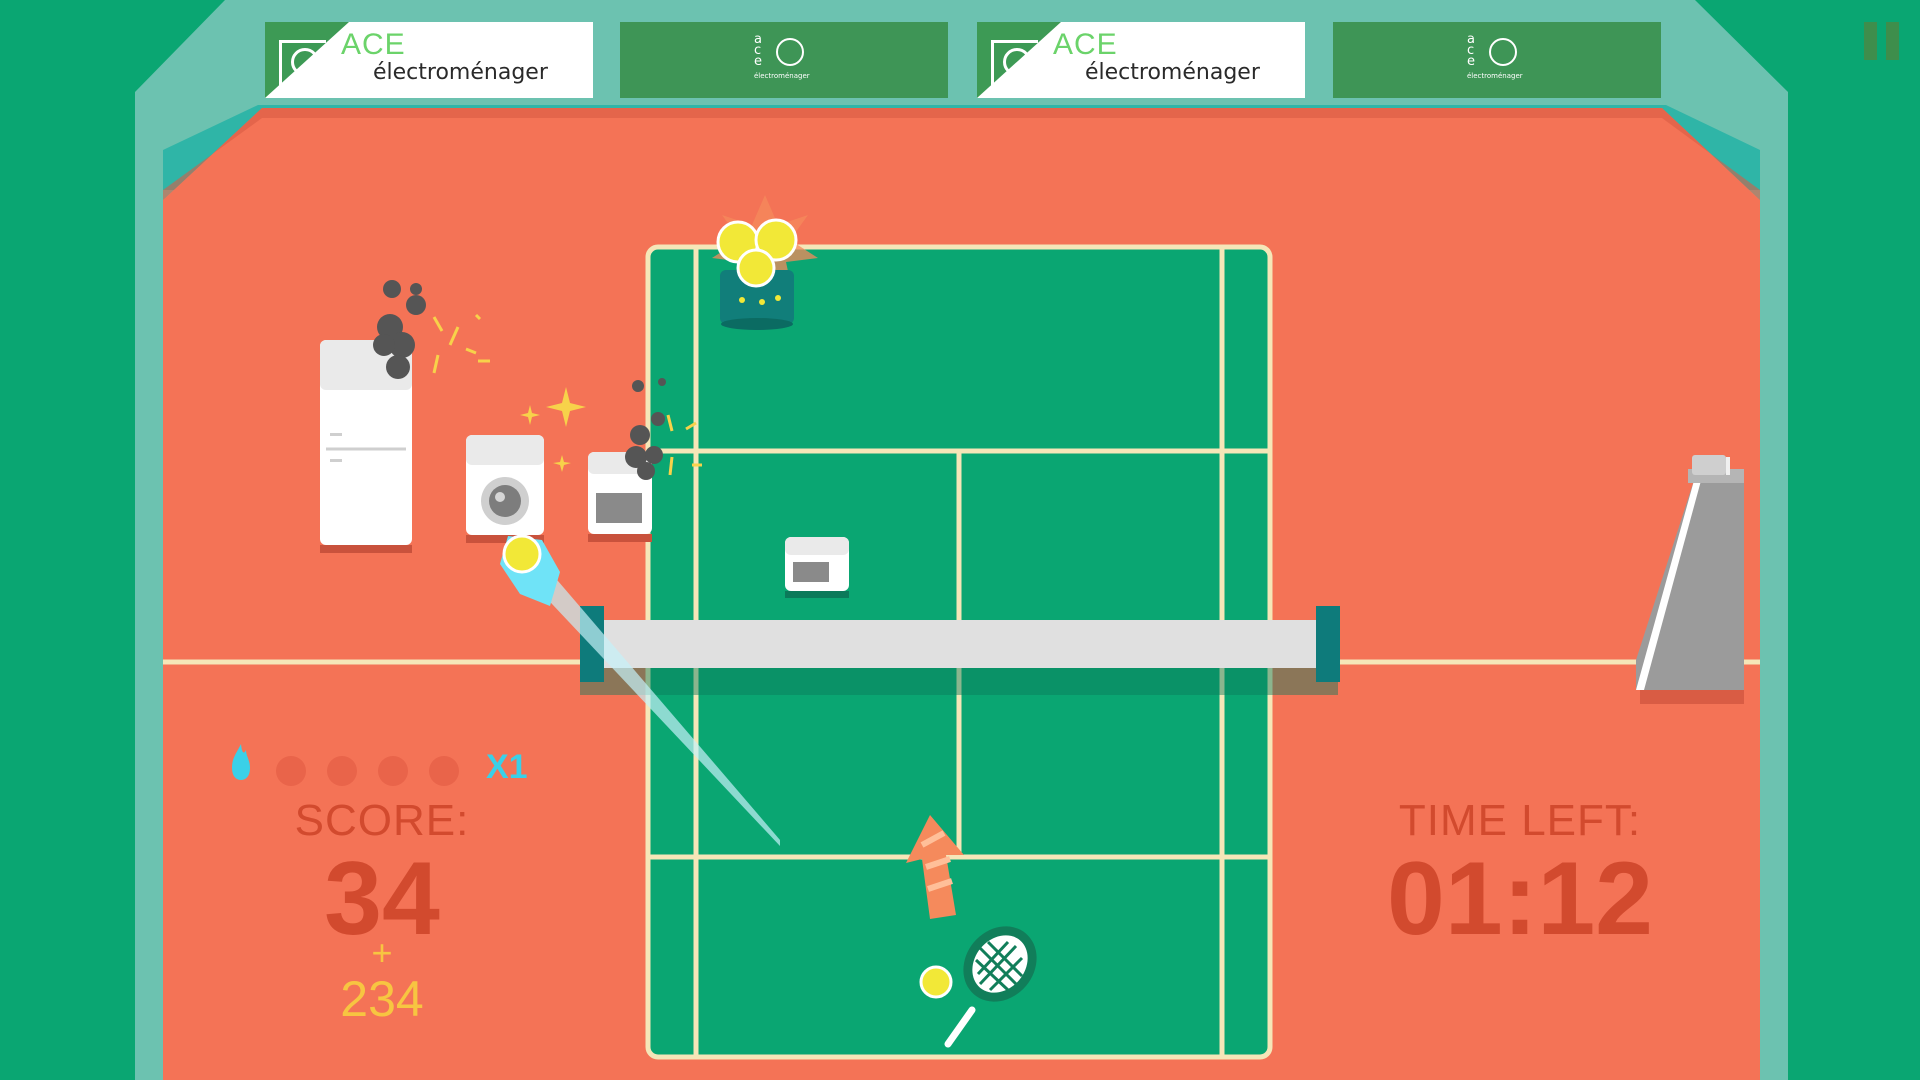  Describe the element at coordinates (980, 988) in the screenshot. I see `player-racket` at that location.